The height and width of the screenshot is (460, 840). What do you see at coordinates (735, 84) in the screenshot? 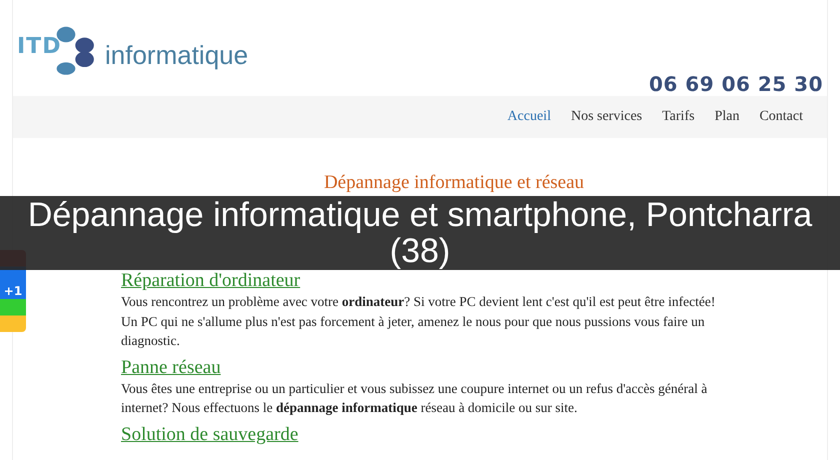
I see `phone-number: 06 69 06 25 30` at bounding box center [735, 84].